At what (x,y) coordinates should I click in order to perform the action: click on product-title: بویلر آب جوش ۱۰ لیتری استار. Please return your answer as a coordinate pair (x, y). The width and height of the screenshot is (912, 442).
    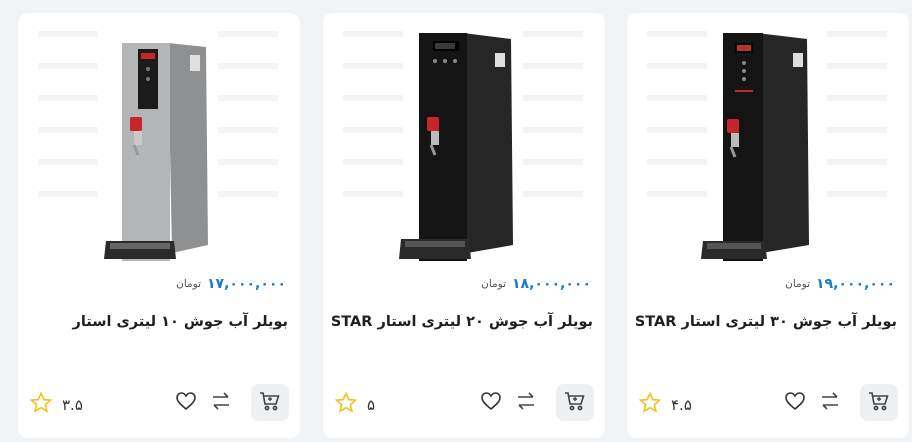
    Looking at the image, I should click on (158, 322).